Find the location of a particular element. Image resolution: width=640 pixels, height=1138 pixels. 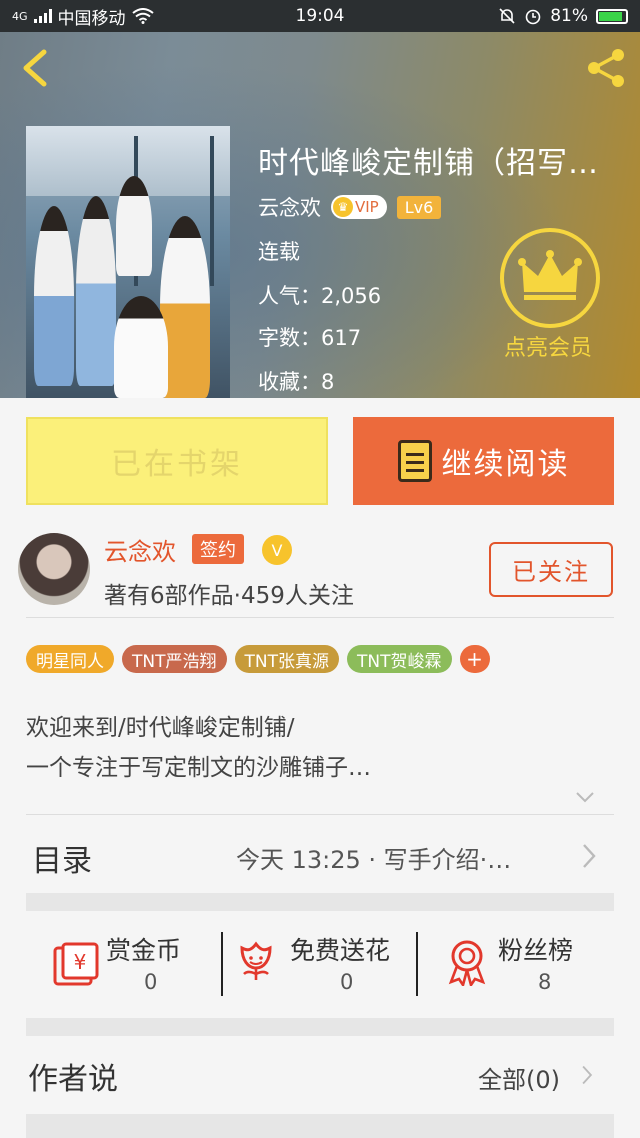

author-avatar is located at coordinates (54, 569).